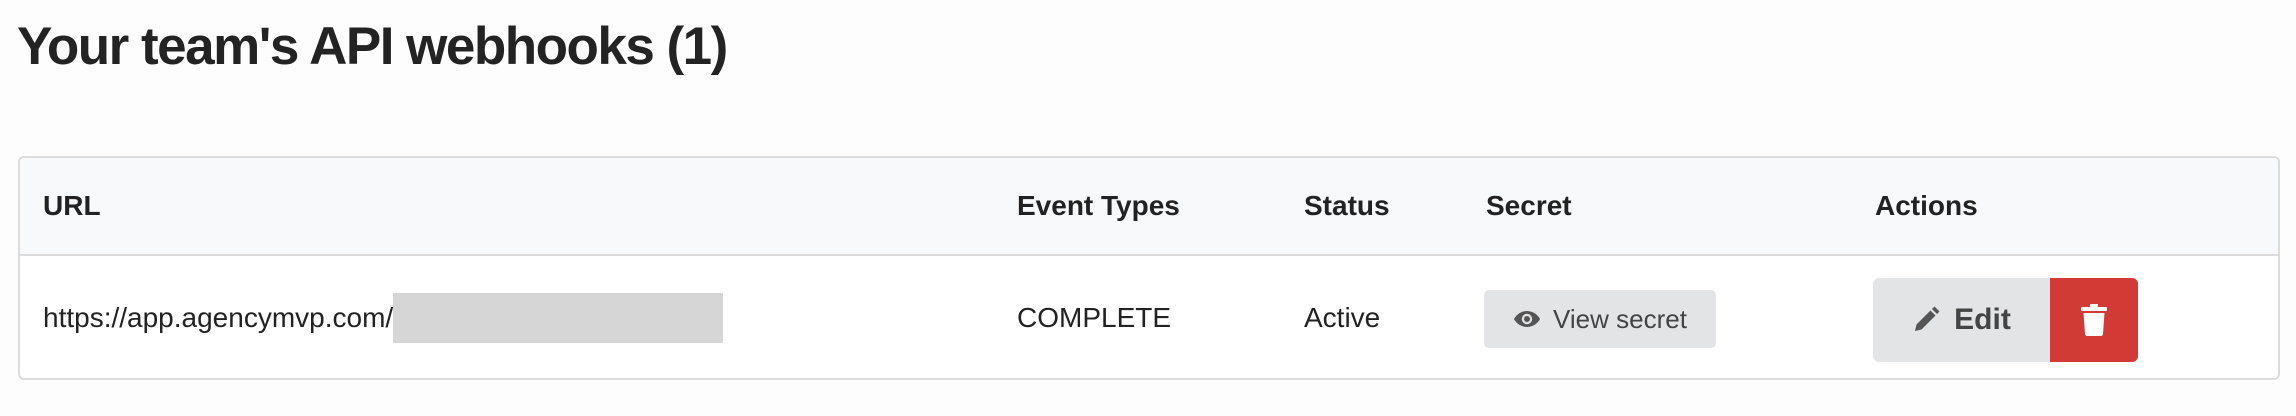 Image resolution: width=2296 pixels, height=416 pixels. What do you see at coordinates (1098, 205) in the screenshot?
I see `column-header-event-types: Event Types` at bounding box center [1098, 205].